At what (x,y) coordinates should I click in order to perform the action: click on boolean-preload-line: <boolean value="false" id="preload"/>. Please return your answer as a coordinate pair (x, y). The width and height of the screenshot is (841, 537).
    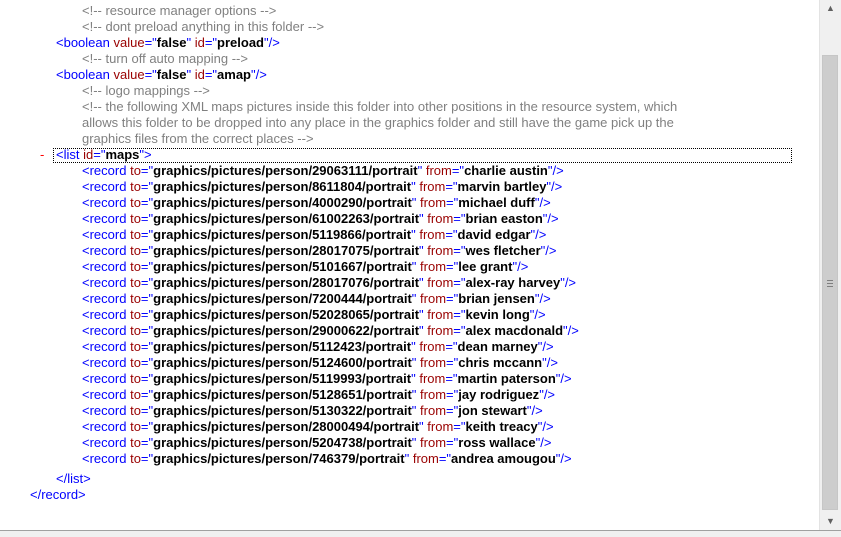
    Looking at the image, I should click on (168, 42).